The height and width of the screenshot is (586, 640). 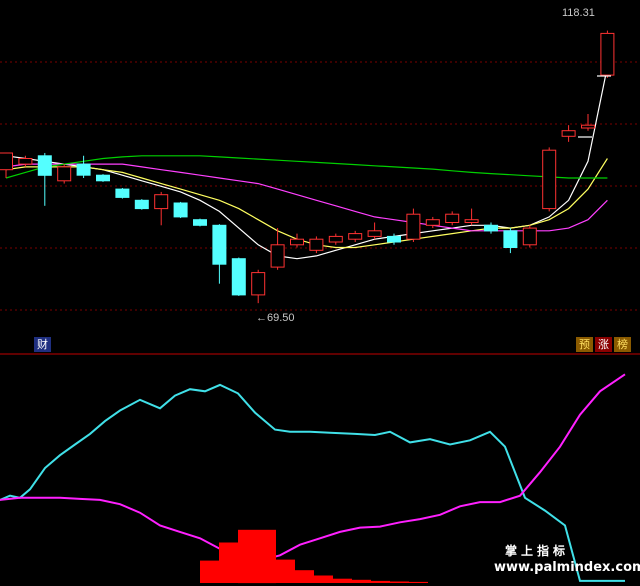 What do you see at coordinates (584, 344) in the screenshot?
I see `forecast-badge: 预` at bounding box center [584, 344].